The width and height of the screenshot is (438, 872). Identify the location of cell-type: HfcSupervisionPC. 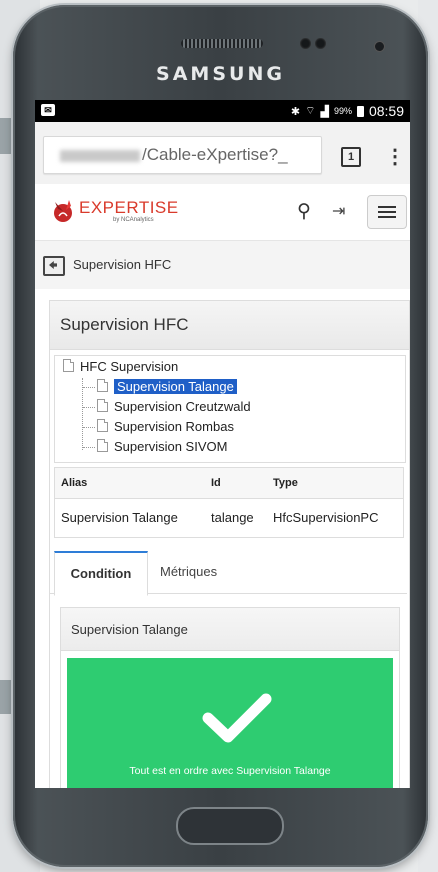
(326, 517).